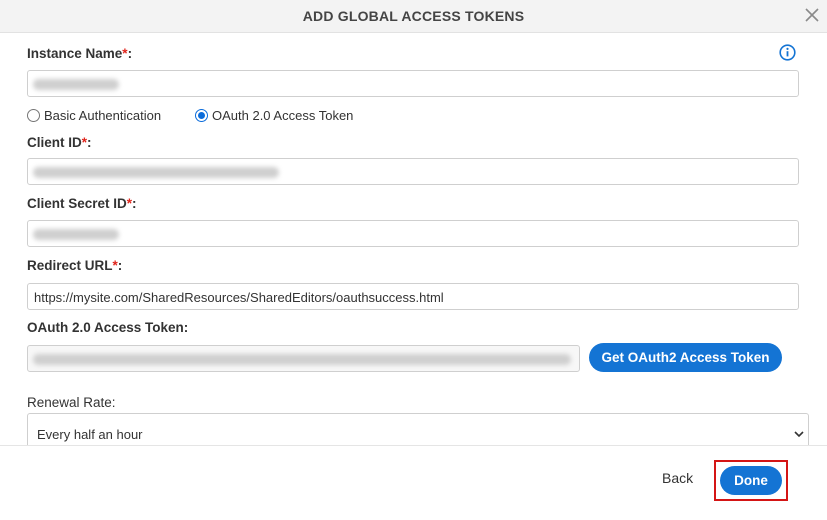 The height and width of the screenshot is (520, 827). What do you see at coordinates (413, 233) in the screenshot?
I see `client-secret-input` at bounding box center [413, 233].